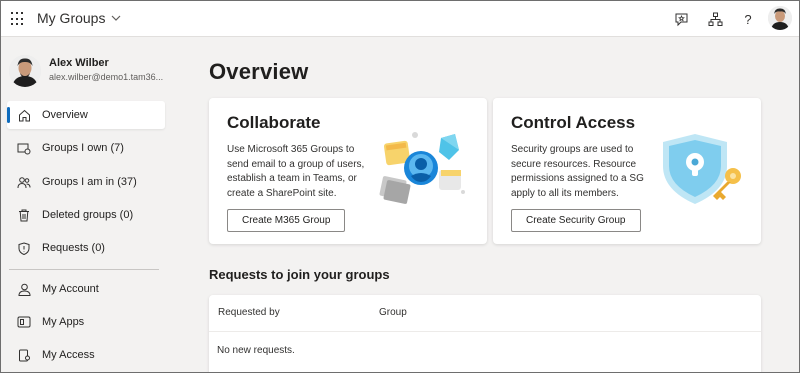  What do you see at coordinates (286, 220) in the screenshot?
I see `create-m365-group-button: Create M365 Group` at bounding box center [286, 220].